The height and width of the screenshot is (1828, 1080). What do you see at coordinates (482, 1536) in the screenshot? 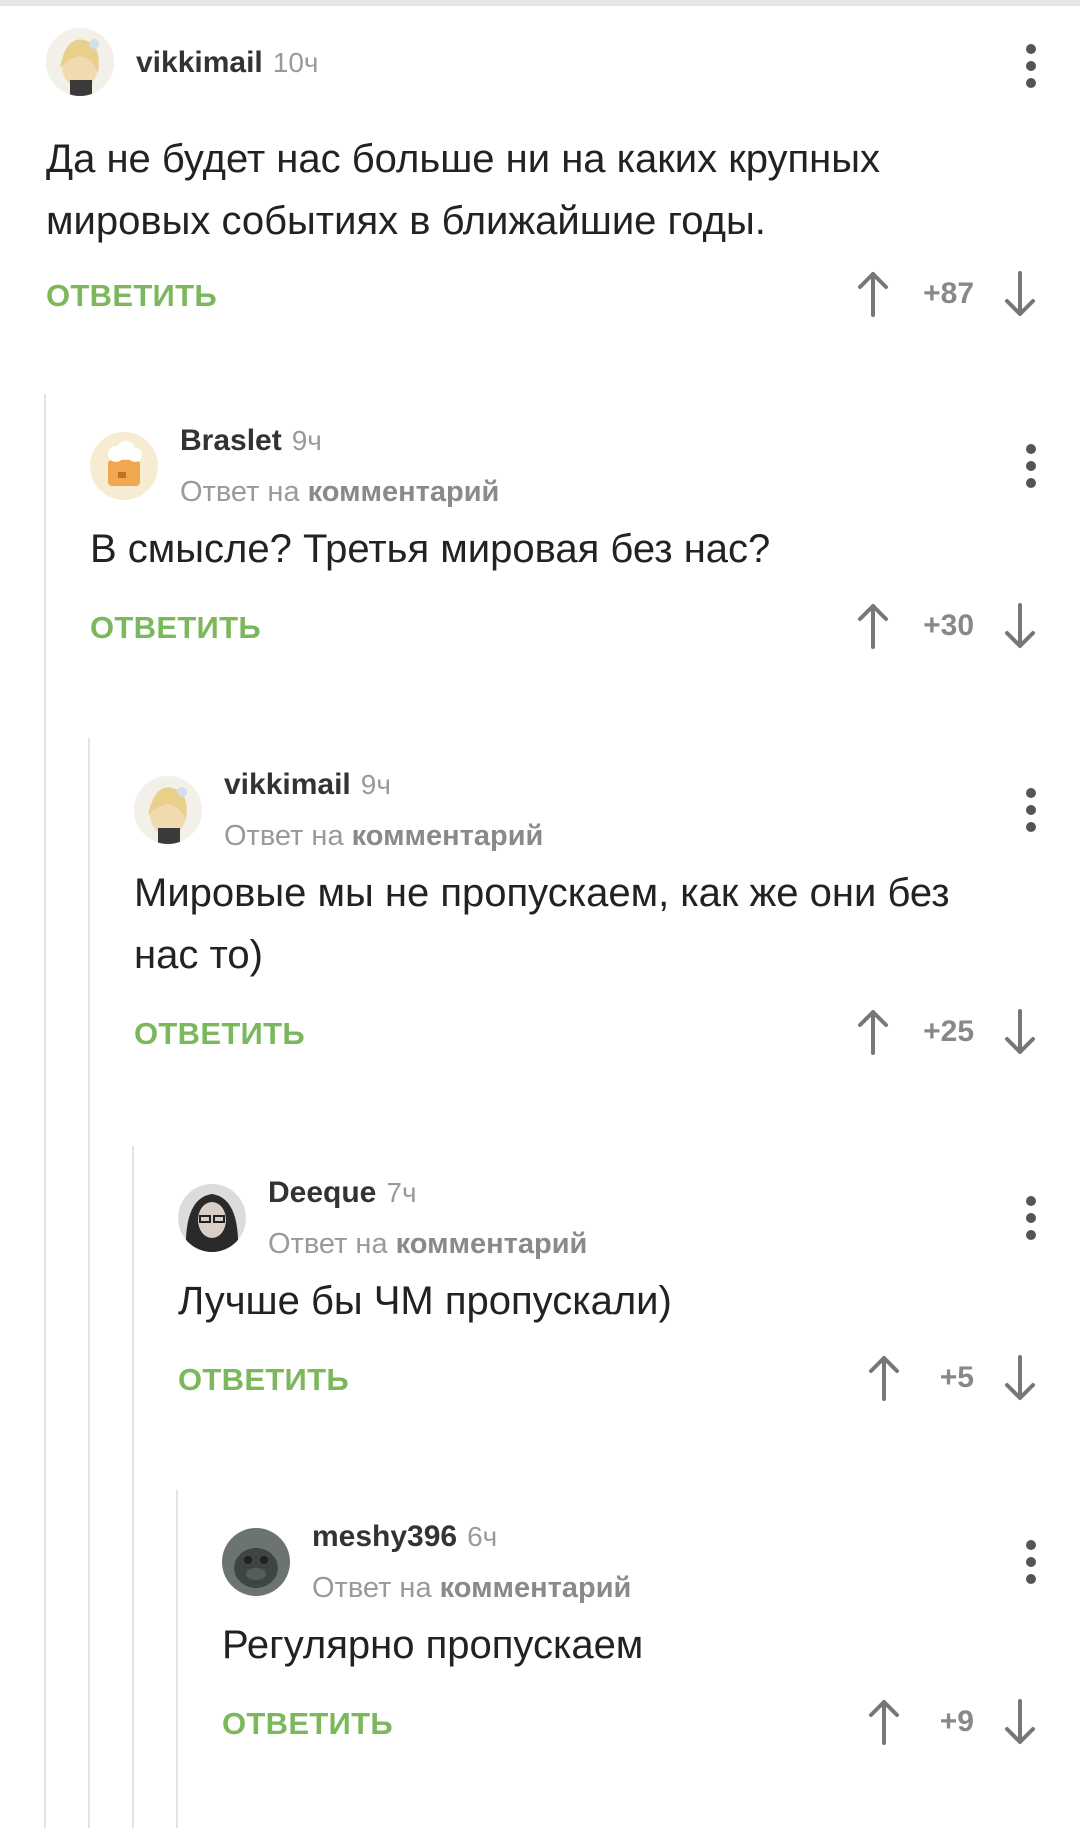
I see `timestamp: 6ч` at bounding box center [482, 1536].